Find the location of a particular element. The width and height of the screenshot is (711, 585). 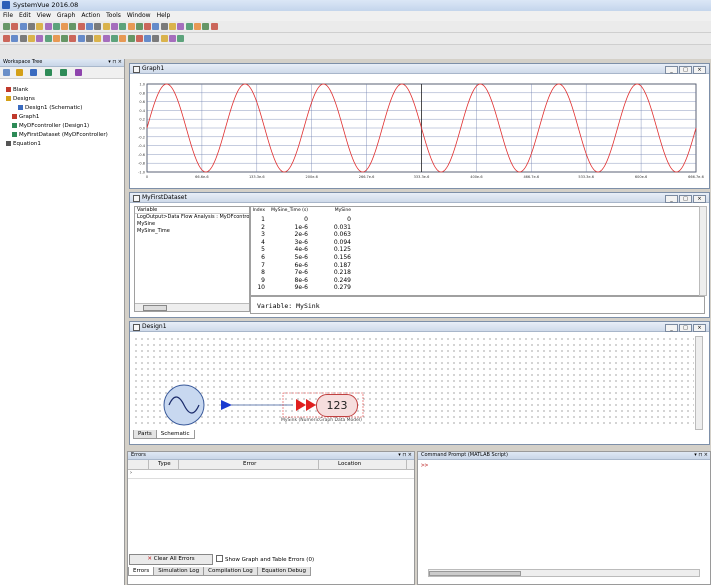

table-row: 1 0 0 is located at coordinates (306, 219).